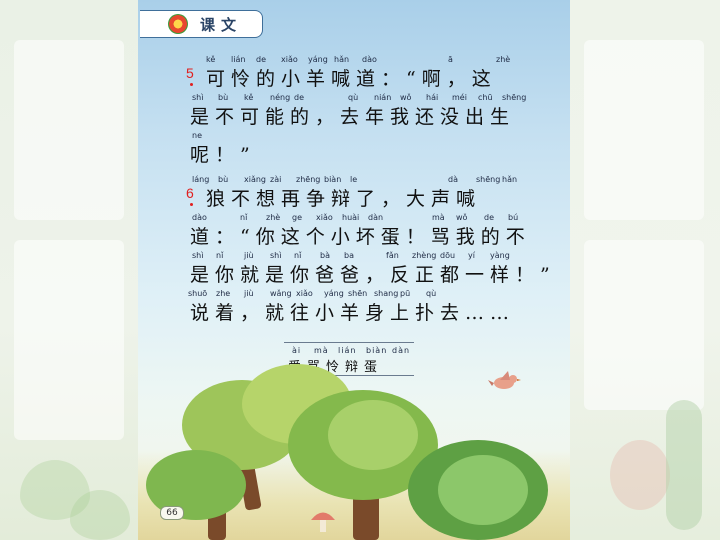 Image resolution: width=720 pixels, height=540 pixels. What do you see at coordinates (351, 217) in the screenshot?
I see `pinyin-annotation: huài` at bounding box center [351, 217].